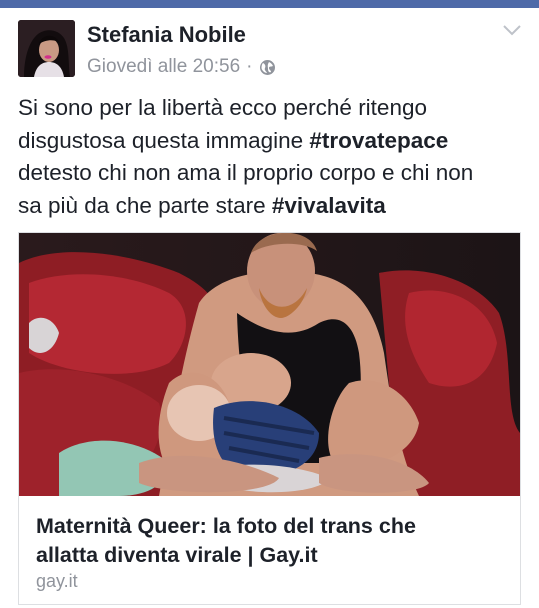 The height and width of the screenshot is (608, 539). Describe the element at coordinates (267, 67) in the screenshot. I see `globe-icon` at that location.